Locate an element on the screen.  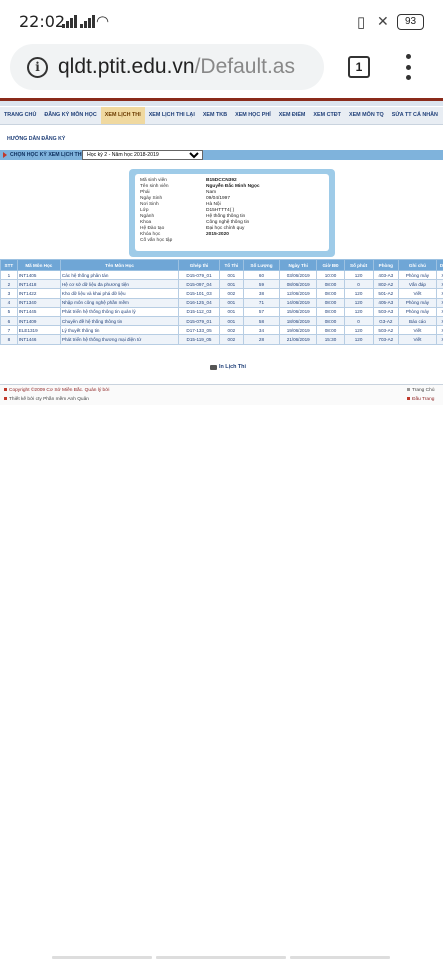
student-info-value: 2015-2020 is located at coordinates (217, 234).